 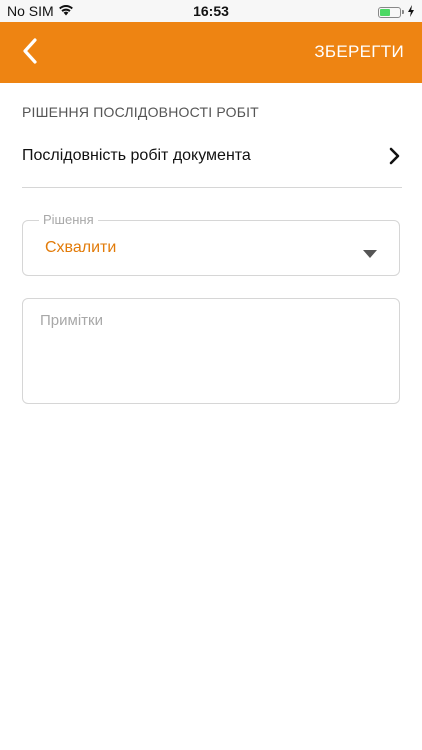 I want to click on document-workflow-label: Послідовність робіт документа, so click(x=136, y=155).